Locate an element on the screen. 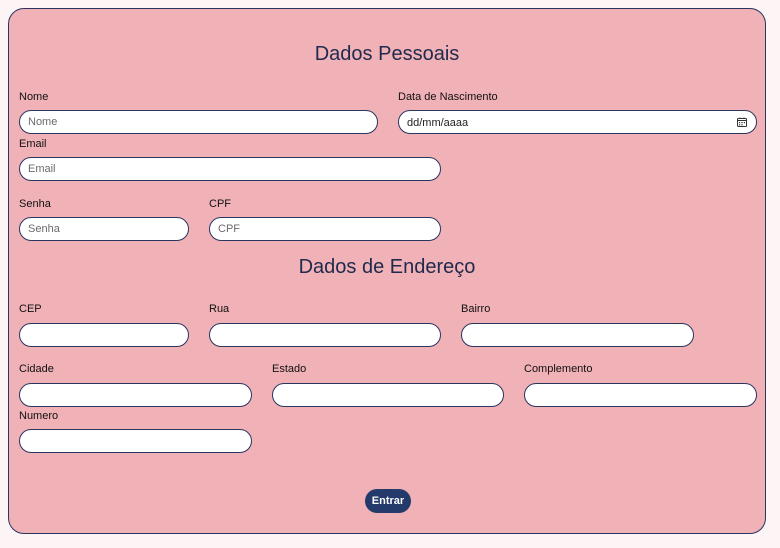  entrar-button: Entrar is located at coordinates (388, 501).